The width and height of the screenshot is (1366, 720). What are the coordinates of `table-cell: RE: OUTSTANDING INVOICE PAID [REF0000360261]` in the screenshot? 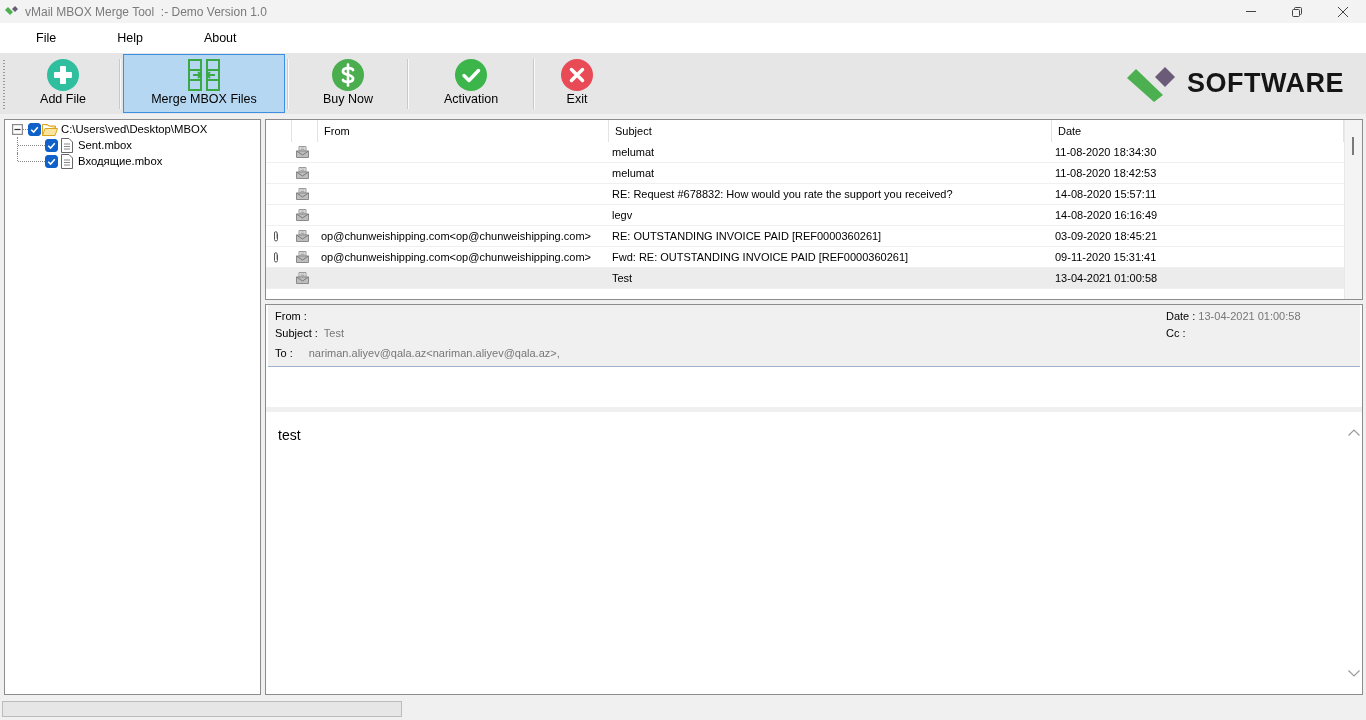 It's located at (747, 236).